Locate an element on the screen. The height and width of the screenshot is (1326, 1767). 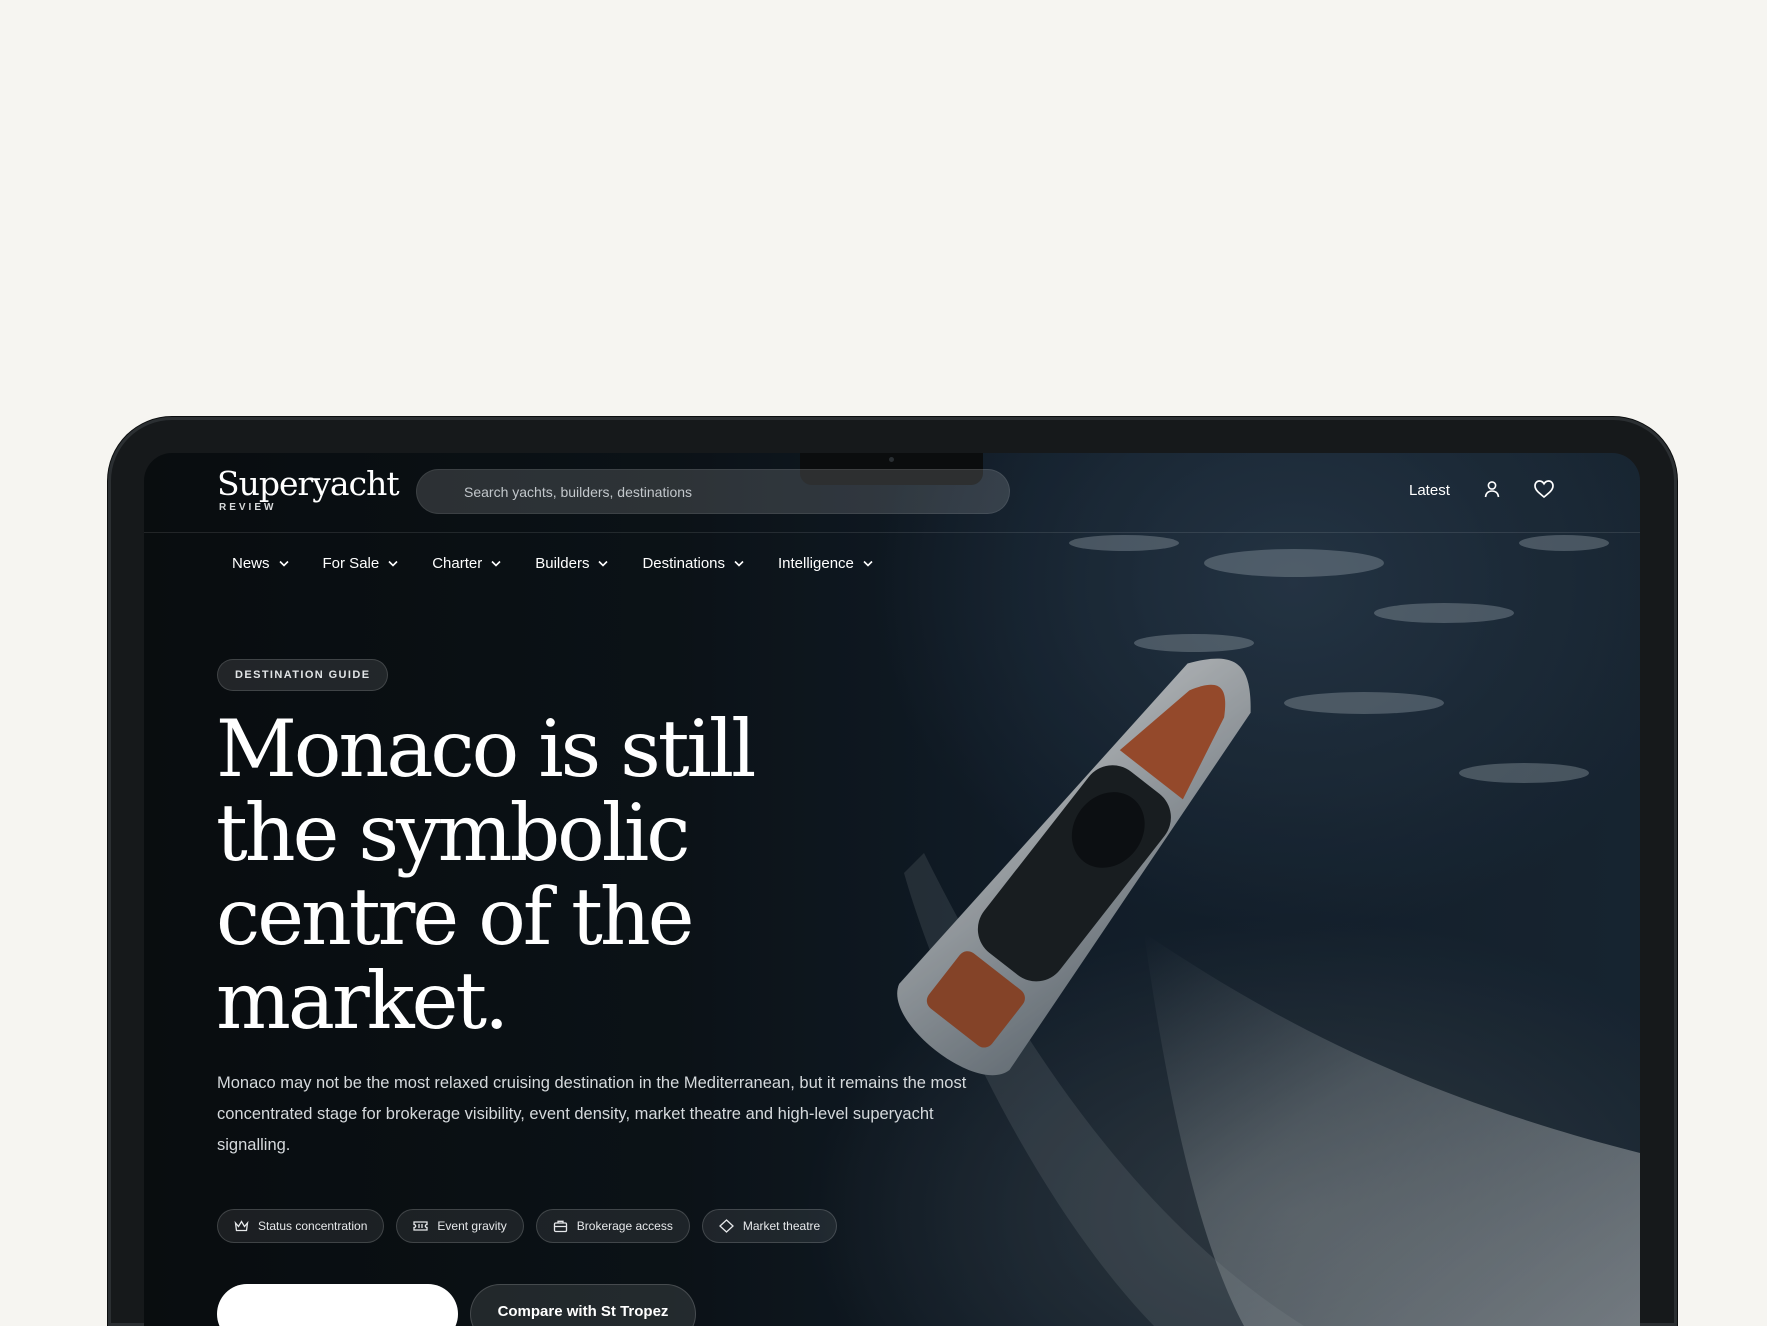
category-badge: DESTINATION GUIDE is located at coordinates (303, 675).